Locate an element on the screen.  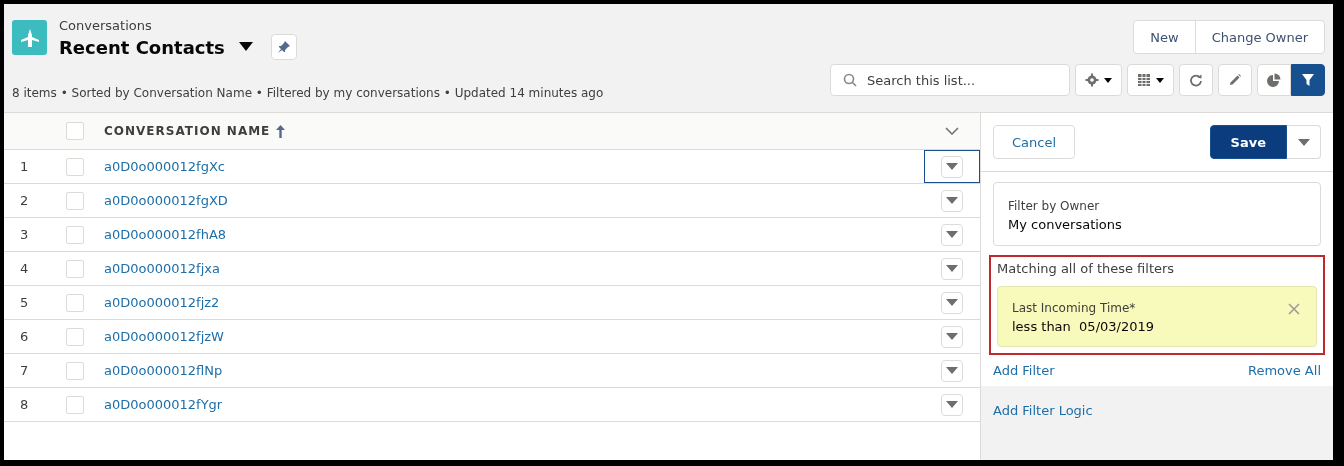
filter-value: My conversations is located at coordinates (1065, 224).